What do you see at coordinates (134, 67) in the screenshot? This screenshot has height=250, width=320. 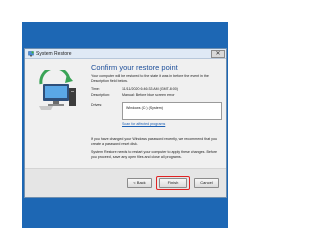 I see `page-heading: Confirm your restore point` at bounding box center [134, 67].